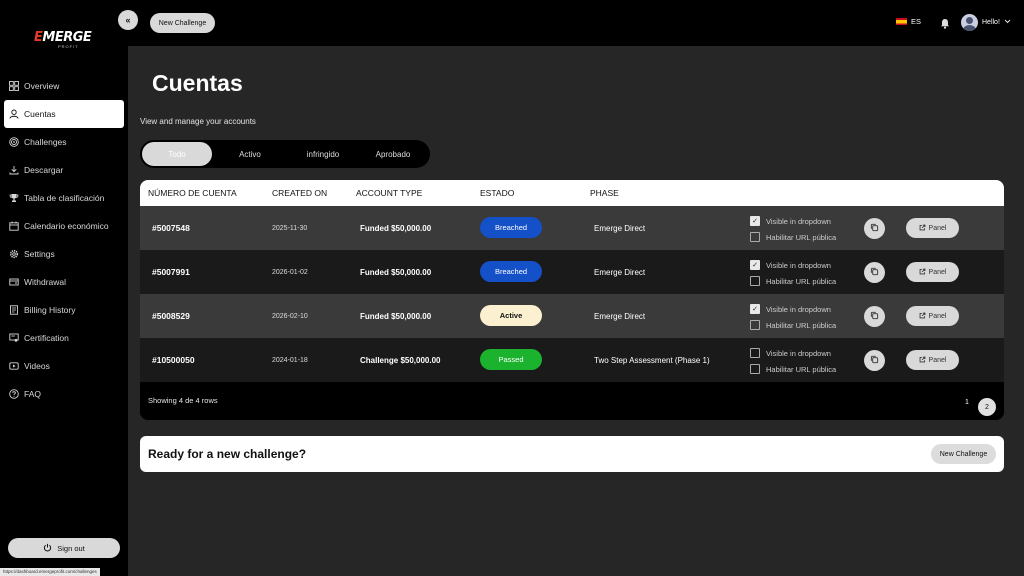 The height and width of the screenshot is (576, 1024). Describe the element at coordinates (393, 154) in the screenshot. I see `tab-aprobado: Aprobado` at that location.